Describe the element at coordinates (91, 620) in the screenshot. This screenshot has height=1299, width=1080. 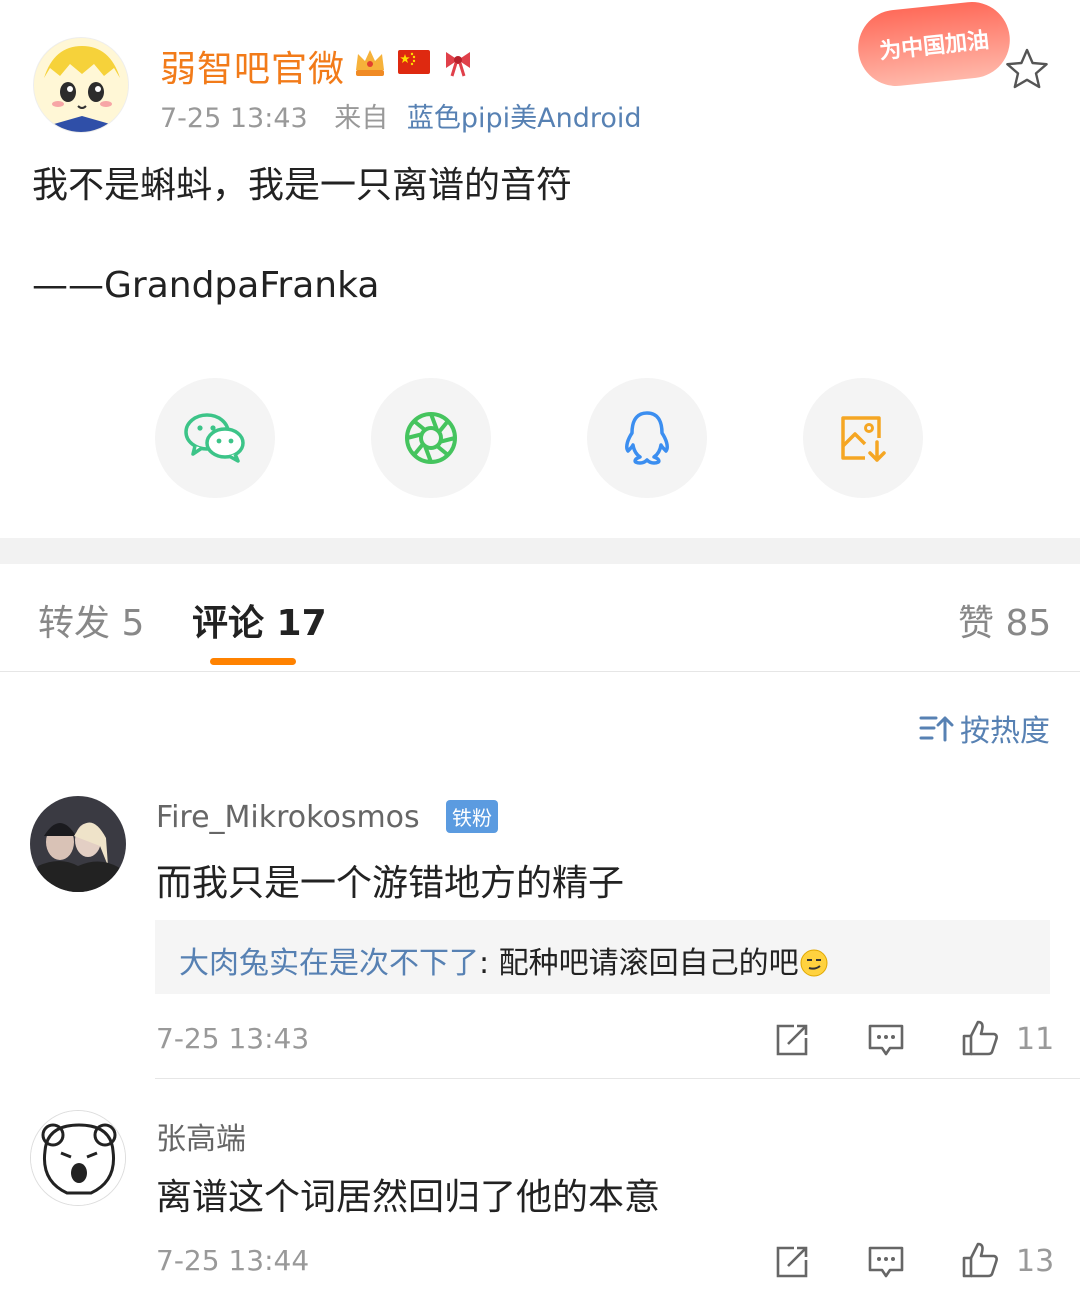
I see `tab-repost: 转发 5` at that location.